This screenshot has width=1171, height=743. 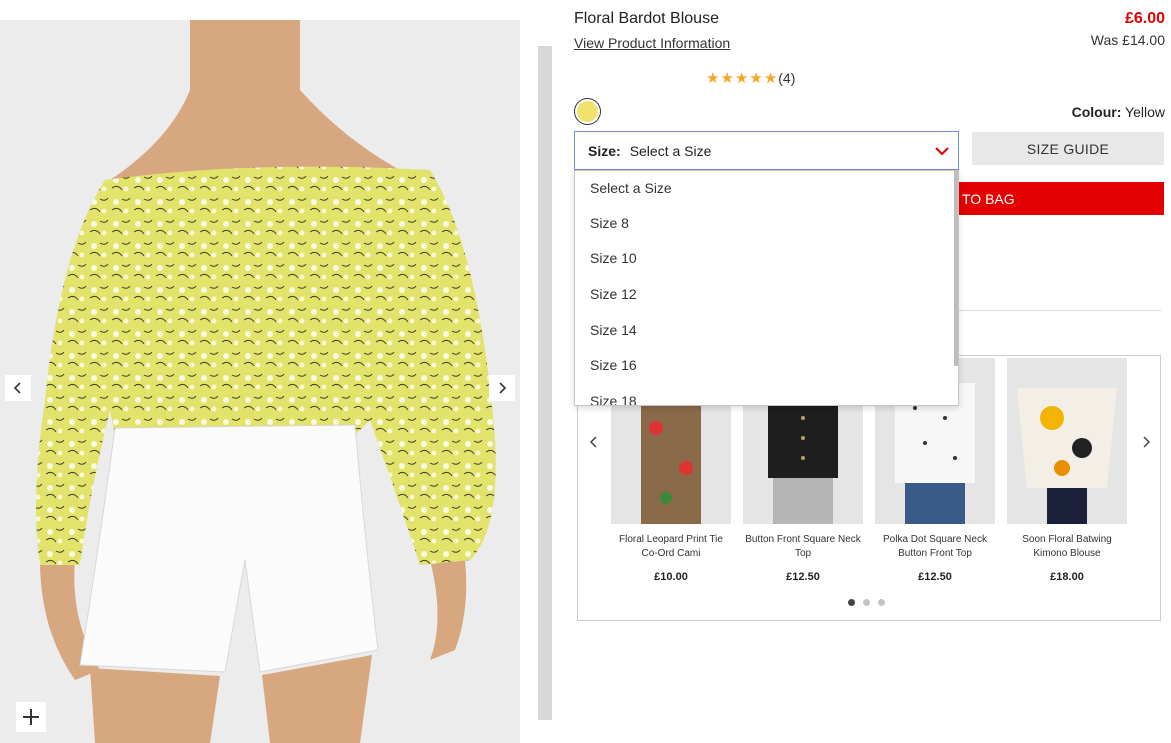 I want to click on colour-label-title: Colour:, so click(x=1096, y=112).